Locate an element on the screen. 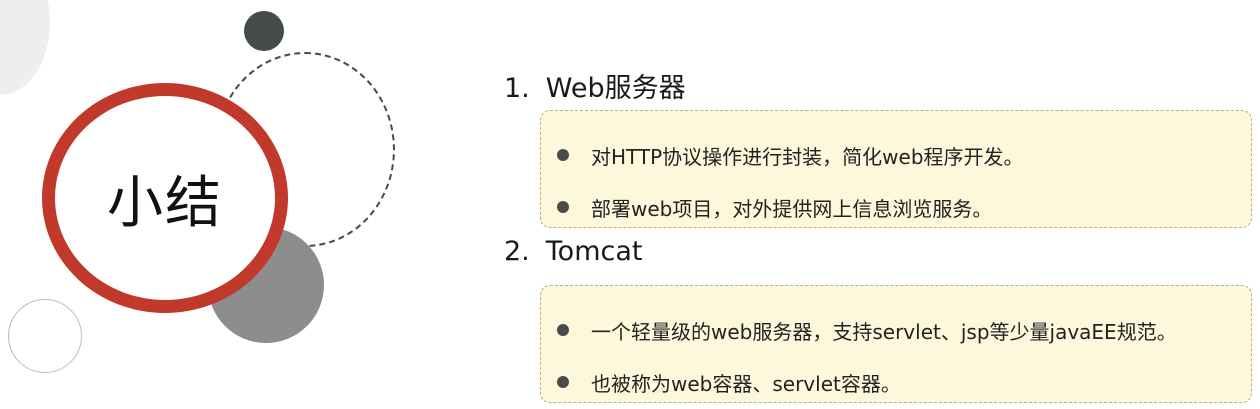  decorative-outline-circle is located at coordinates (45, 336).